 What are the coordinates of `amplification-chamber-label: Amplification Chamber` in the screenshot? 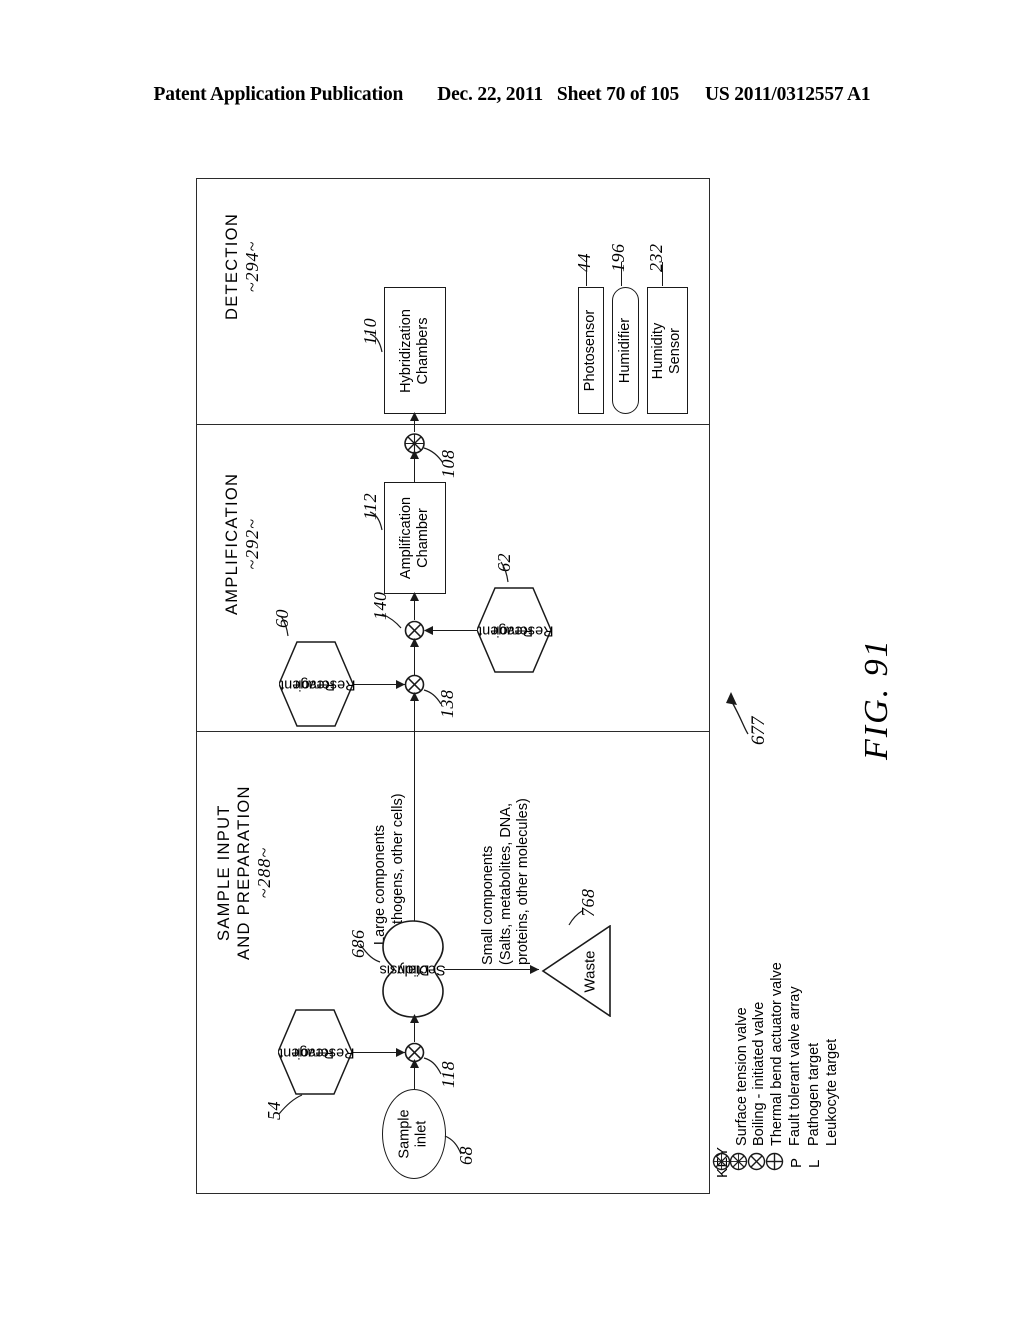 It's located at (415, 538).